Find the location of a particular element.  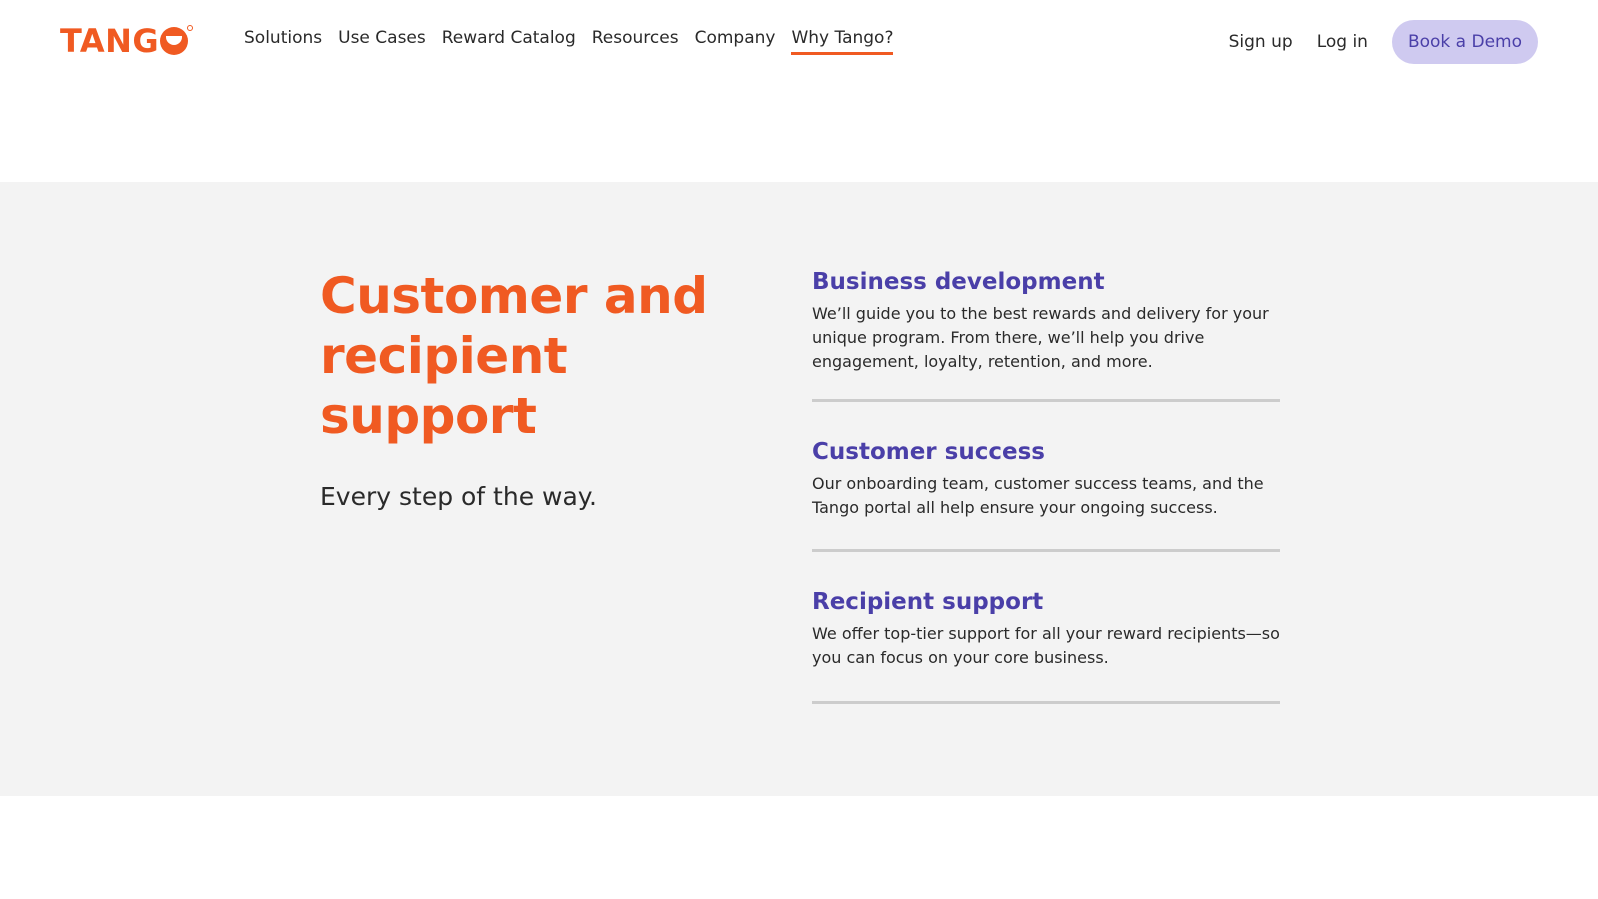

logo-smile-icon is located at coordinates (177, 40).